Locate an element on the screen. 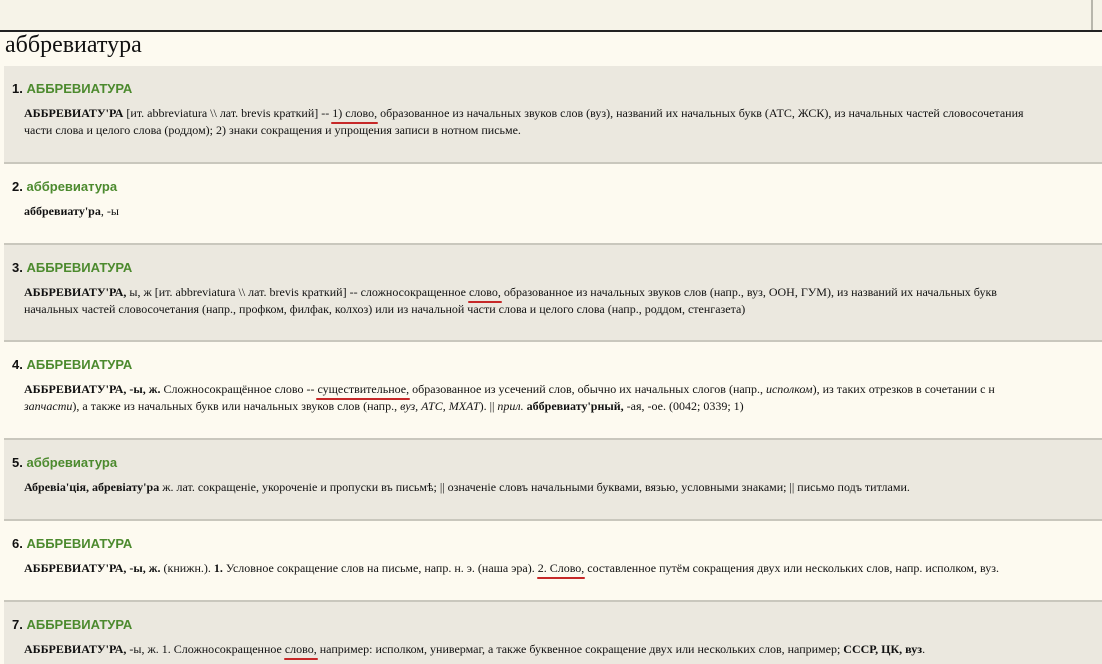 The height and width of the screenshot is (664, 1102). entry-definition: аббревиату'ра, -ы is located at coordinates (563, 211).